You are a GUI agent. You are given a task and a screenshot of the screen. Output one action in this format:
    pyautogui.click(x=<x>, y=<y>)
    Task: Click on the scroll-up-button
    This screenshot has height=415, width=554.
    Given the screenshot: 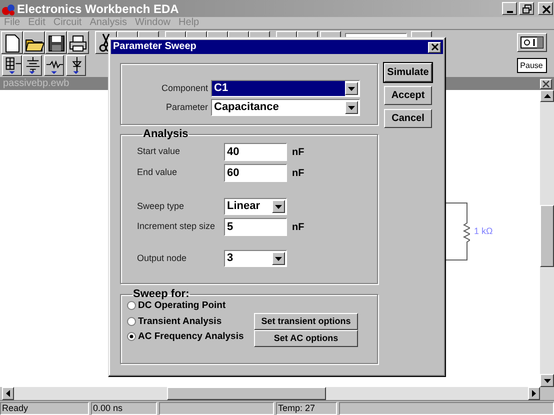 What is the action you would take?
    pyautogui.click(x=547, y=96)
    